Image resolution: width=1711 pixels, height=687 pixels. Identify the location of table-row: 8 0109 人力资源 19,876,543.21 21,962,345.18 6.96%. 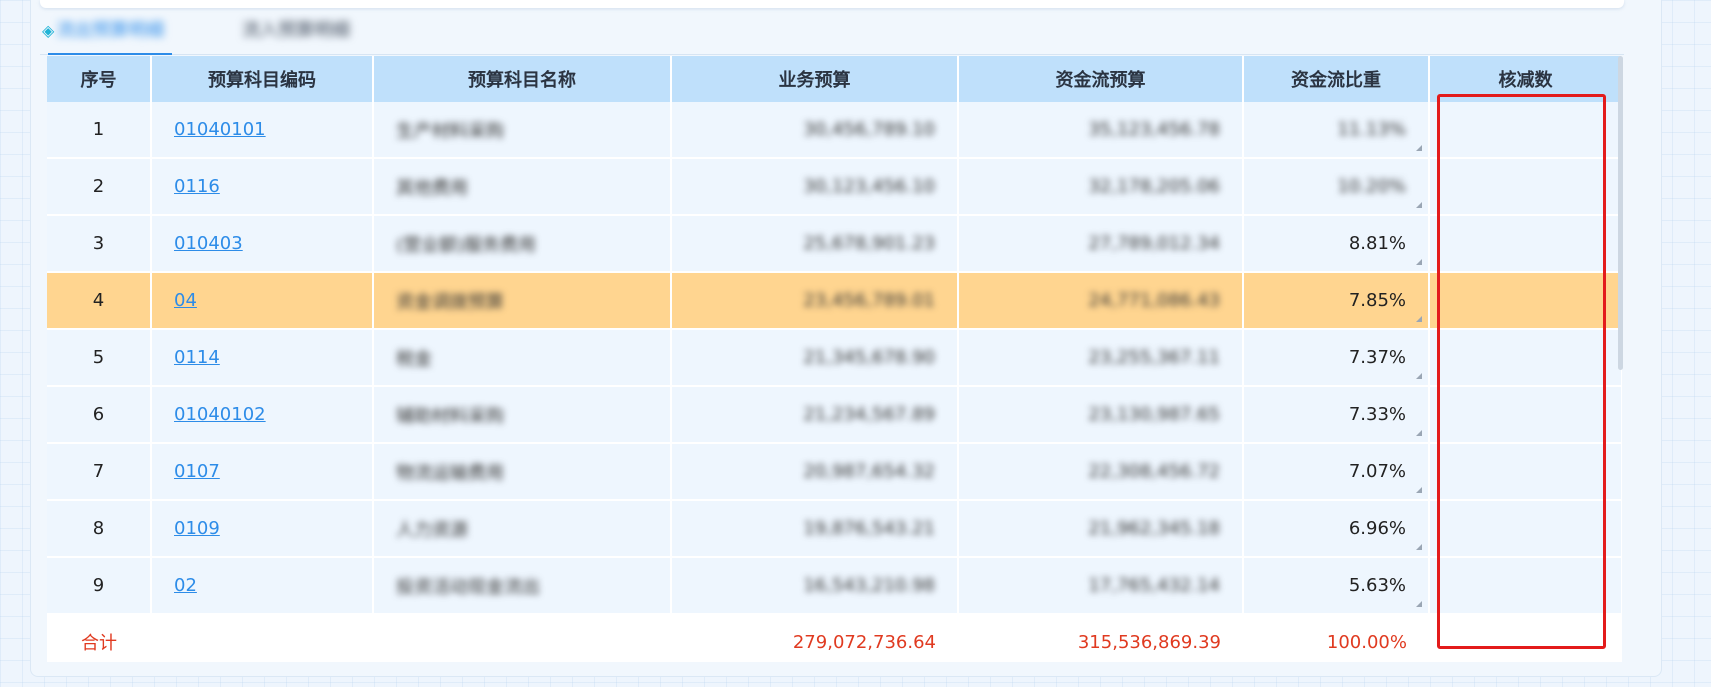
(834, 529).